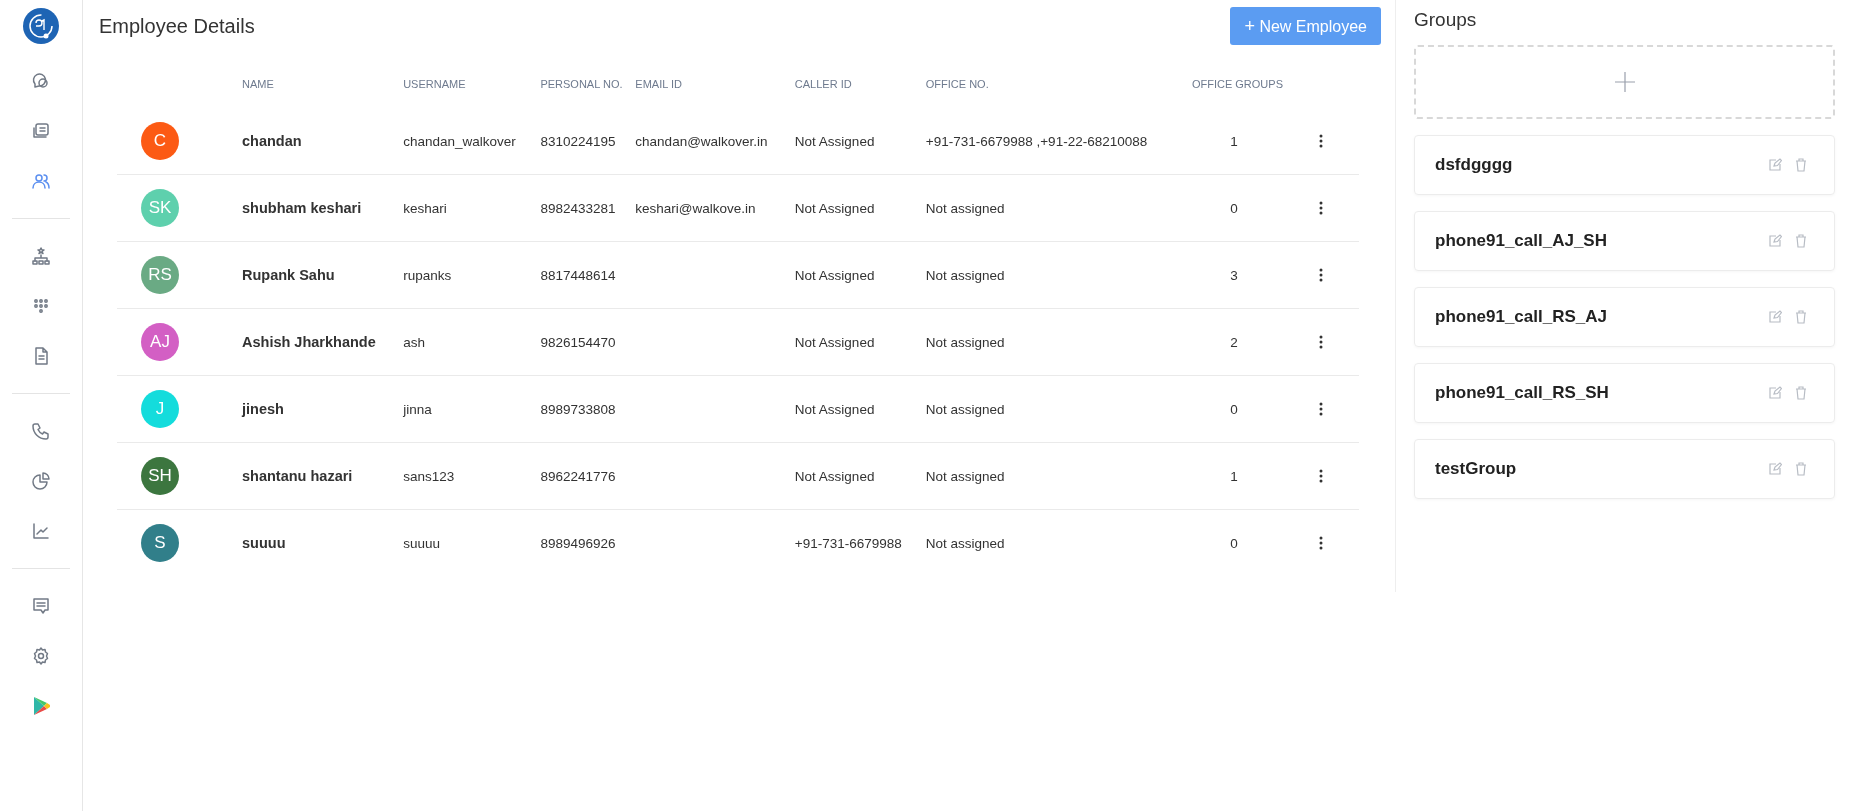 The height and width of the screenshot is (811, 1853). I want to click on group-card: phone91_call_RS_SH, so click(1624, 393).